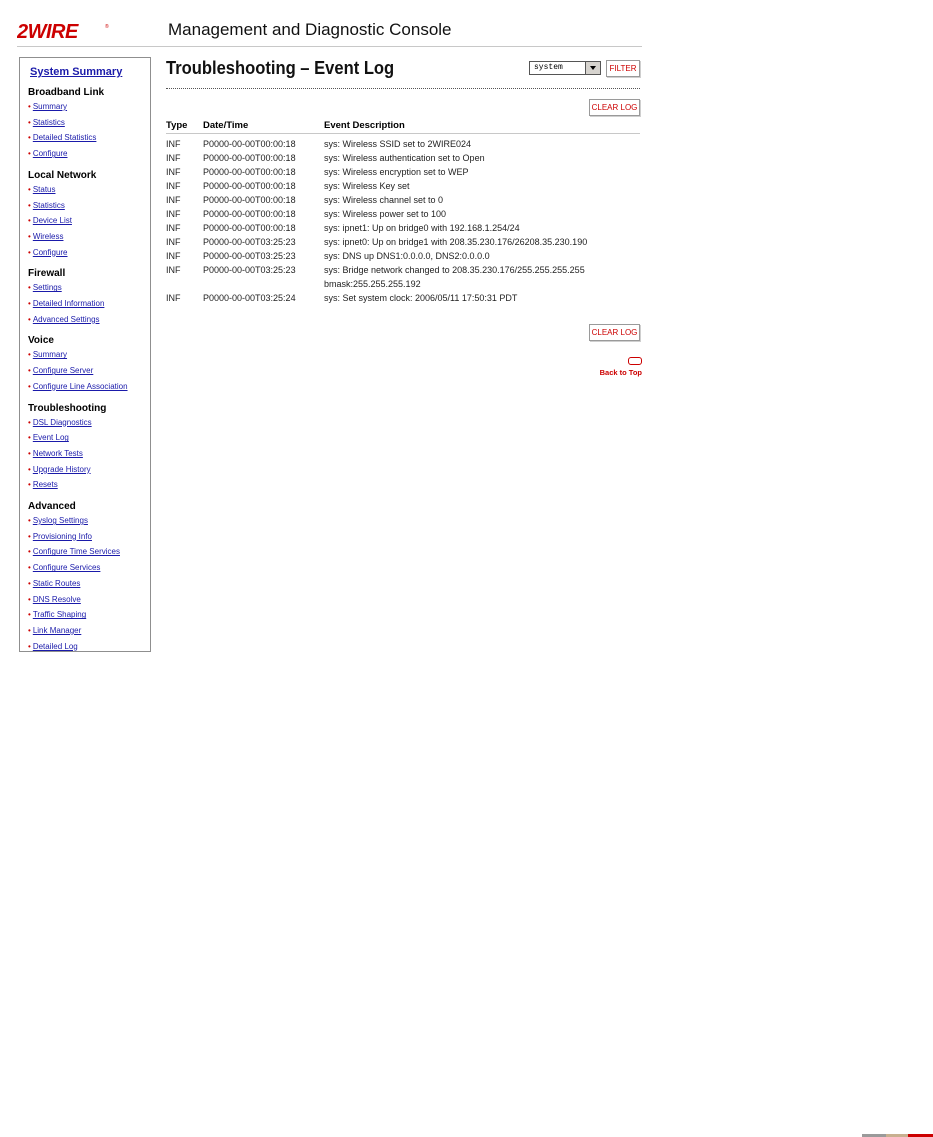 This screenshot has height=1137, width=933. I want to click on filter-select: system, so click(565, 68).